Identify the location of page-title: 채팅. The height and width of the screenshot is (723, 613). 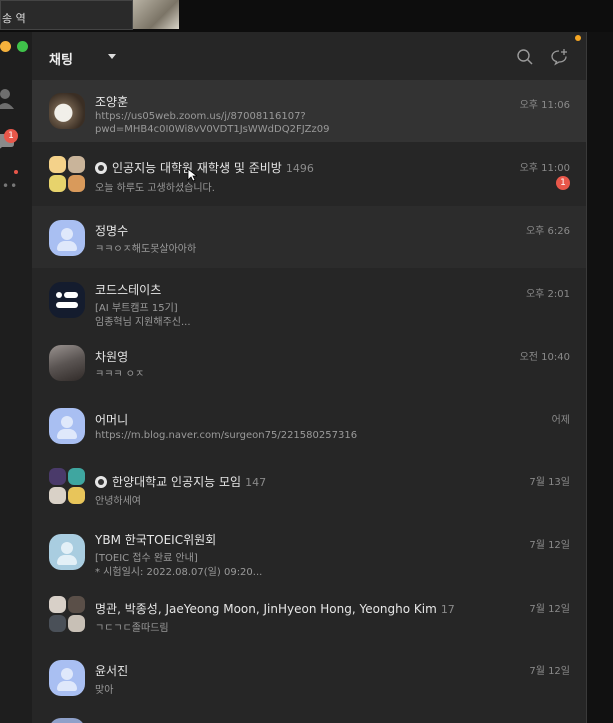
(61, 58).